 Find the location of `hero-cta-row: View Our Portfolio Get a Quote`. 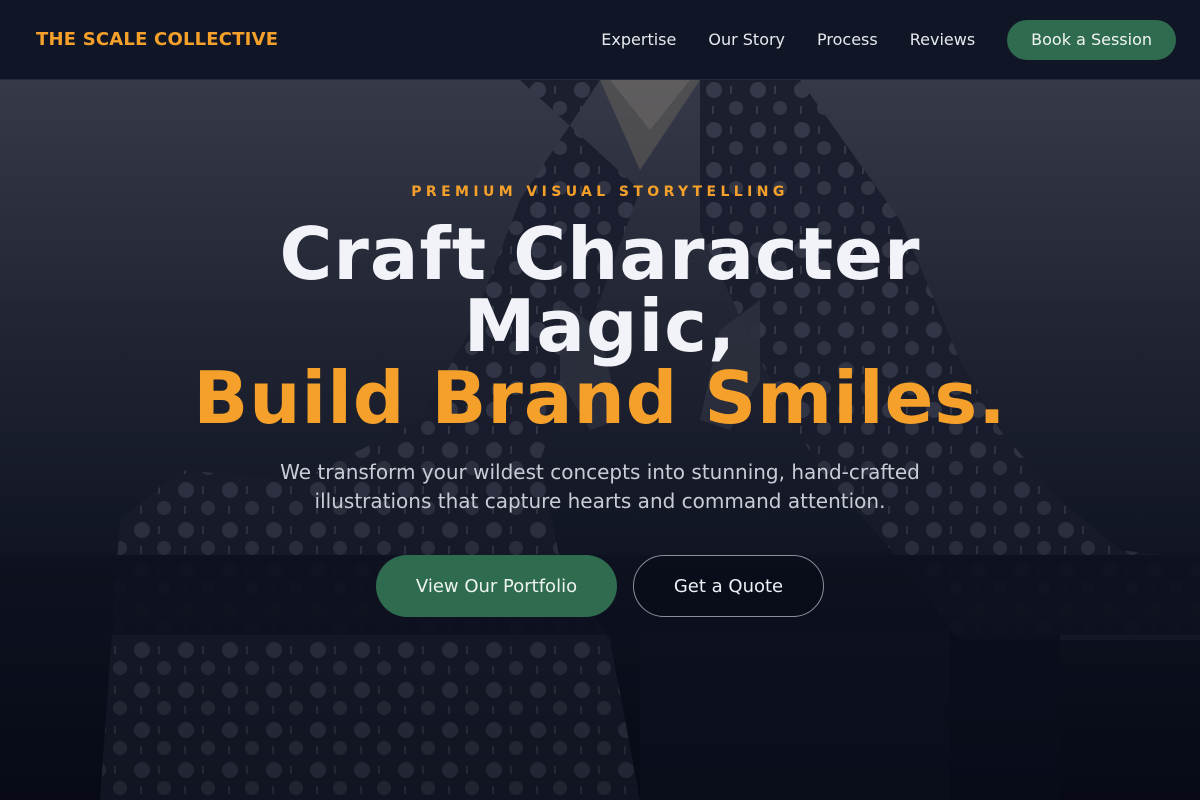

hero-cta-row: View Our Portfolio Get a Quote is located at coordinates (600, 586).